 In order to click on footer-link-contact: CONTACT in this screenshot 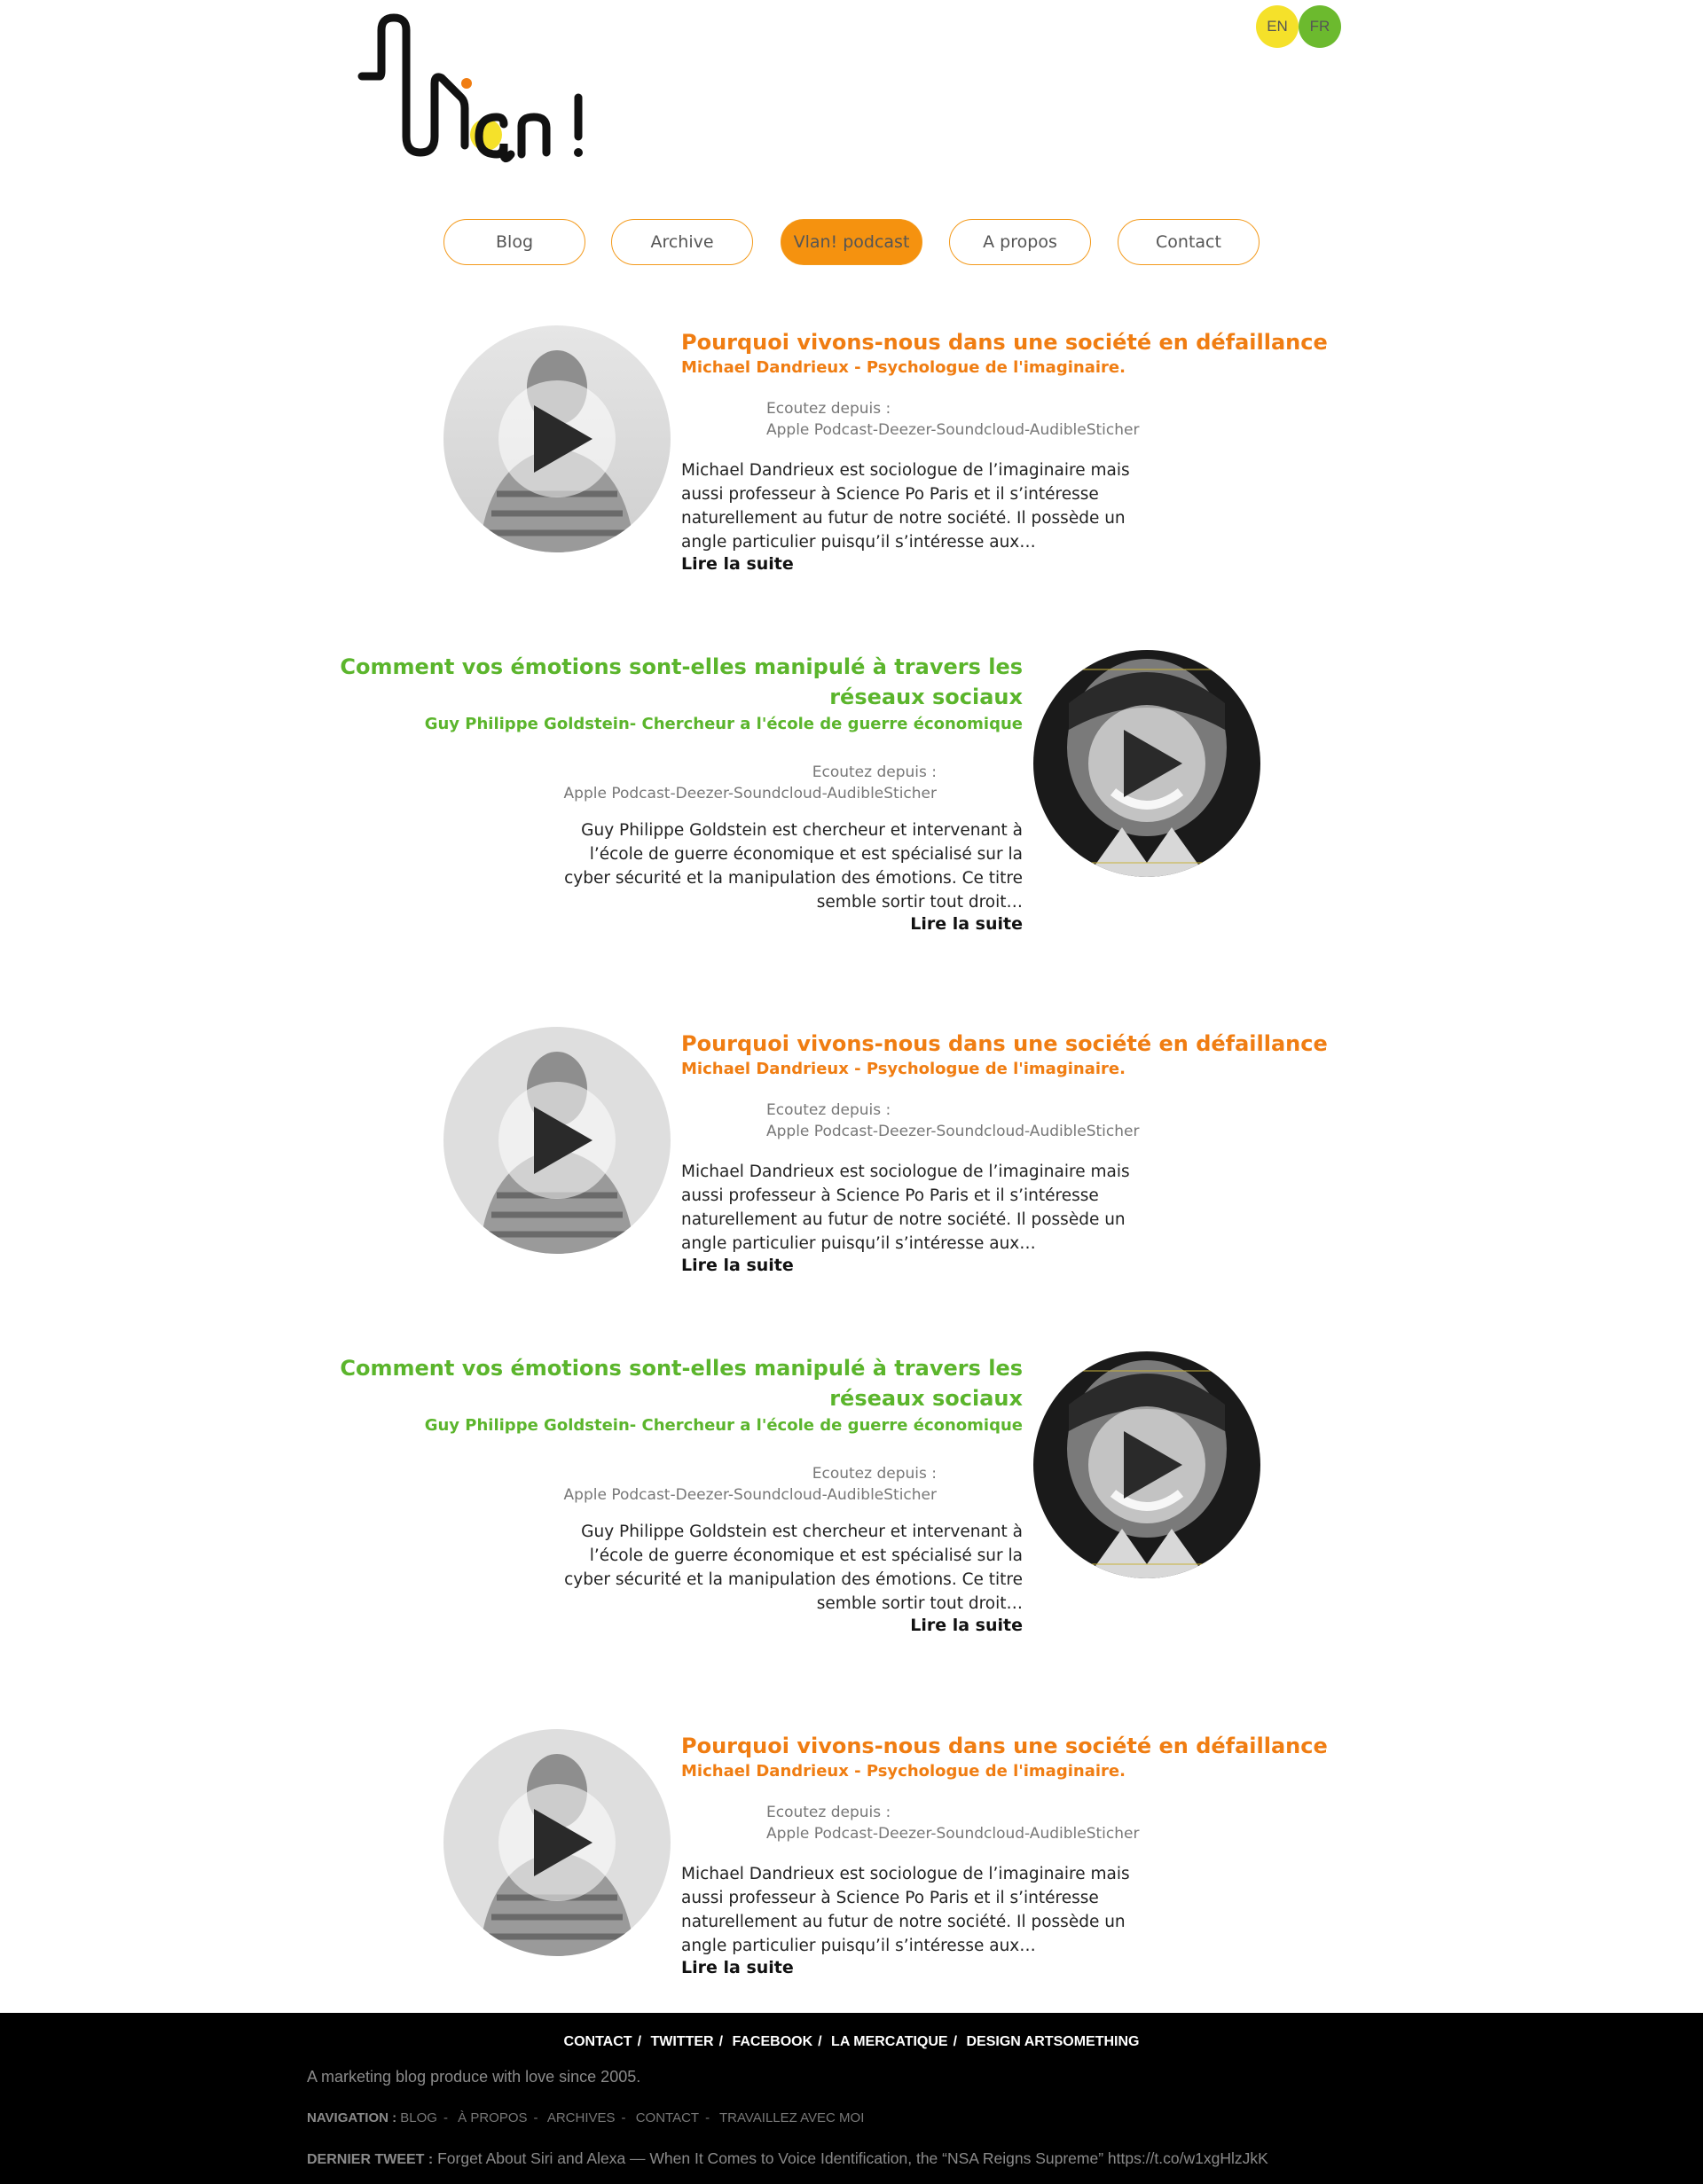, I will do `click(598, 2041)`.